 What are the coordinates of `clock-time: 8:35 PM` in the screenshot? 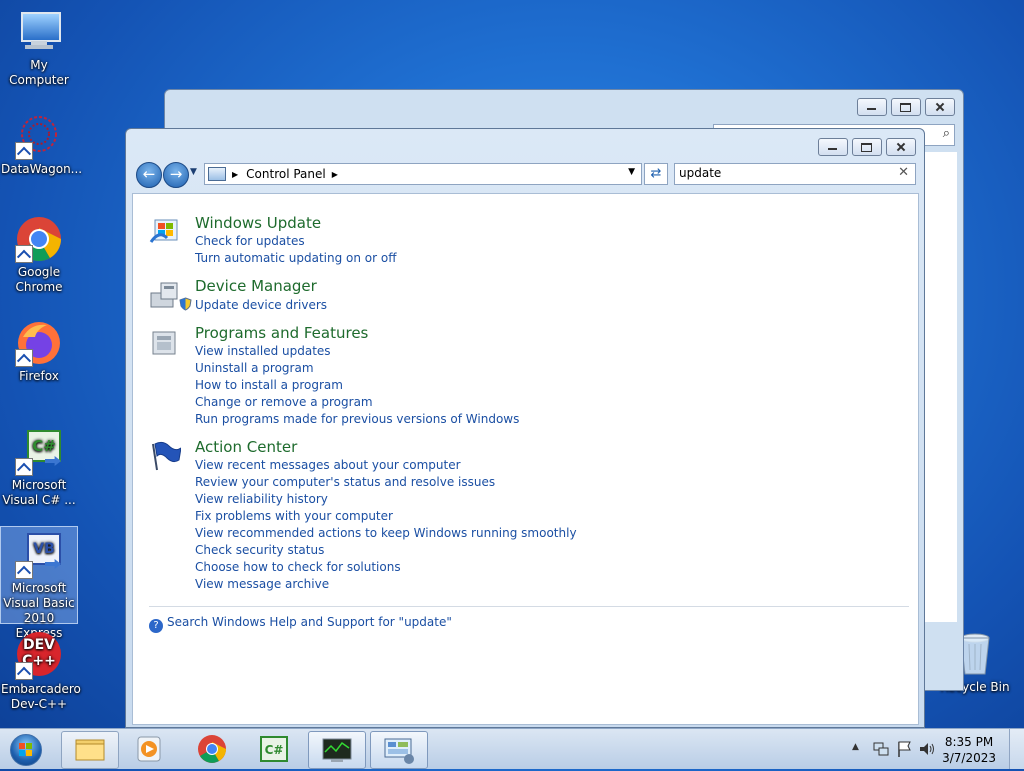 It's located at (969, 742).